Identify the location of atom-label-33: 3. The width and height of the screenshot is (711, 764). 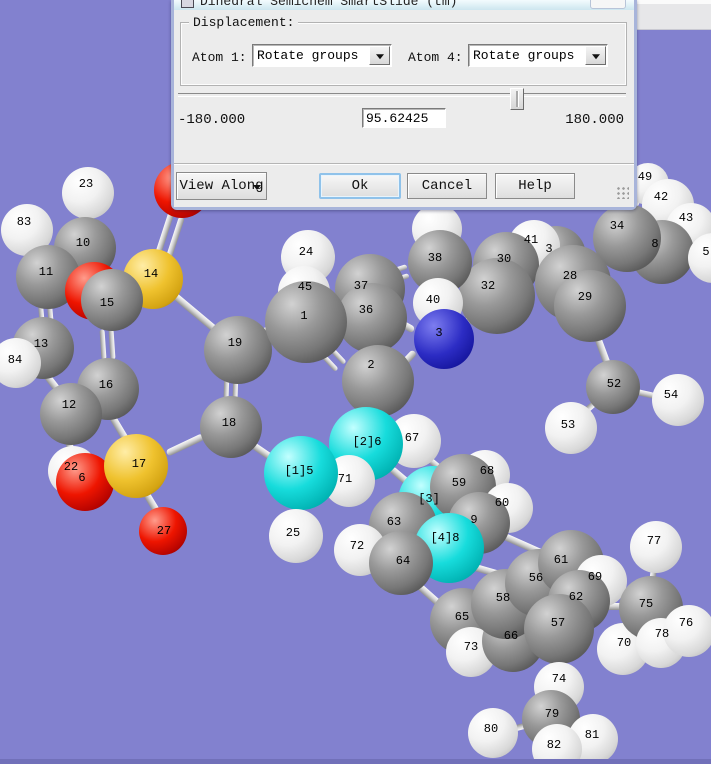
(549, 249).